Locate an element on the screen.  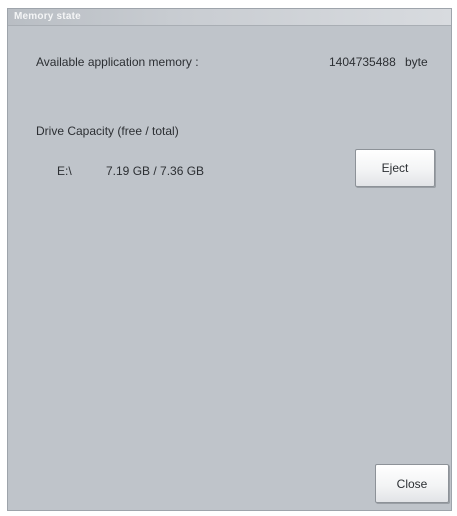
close-button: Close is located at coordinates (412, 483).